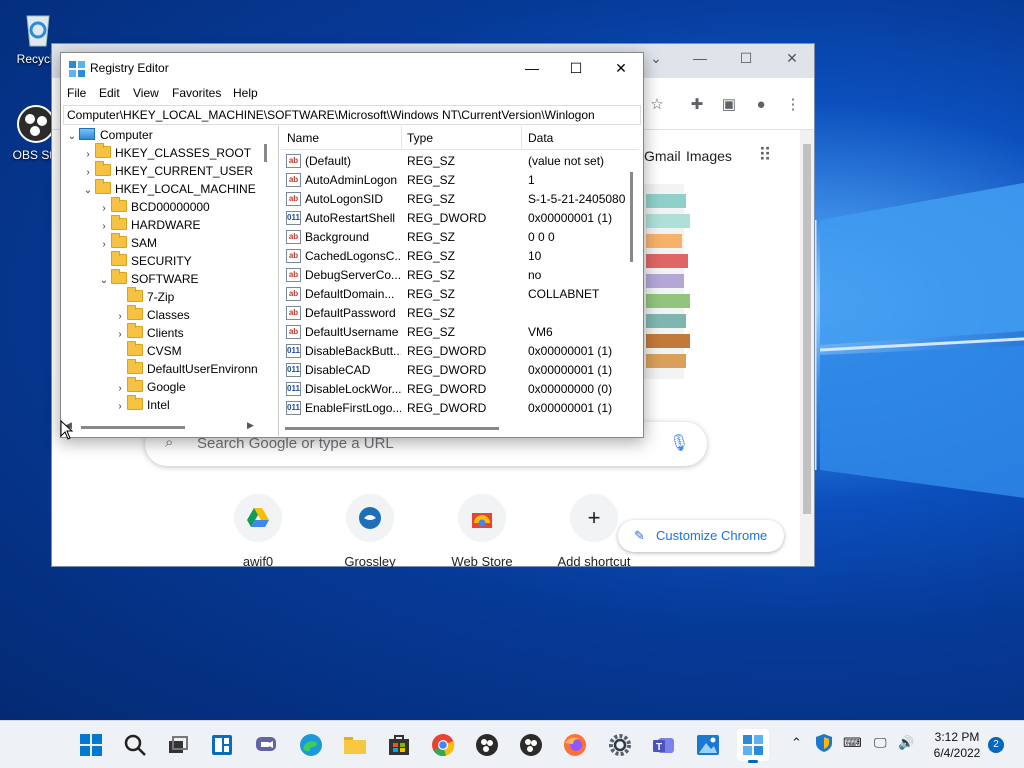 Image resolution: width=1024 pixels, height=768 pixels. I want to click on list-horizontal-scrollbar, so click(460, 428).